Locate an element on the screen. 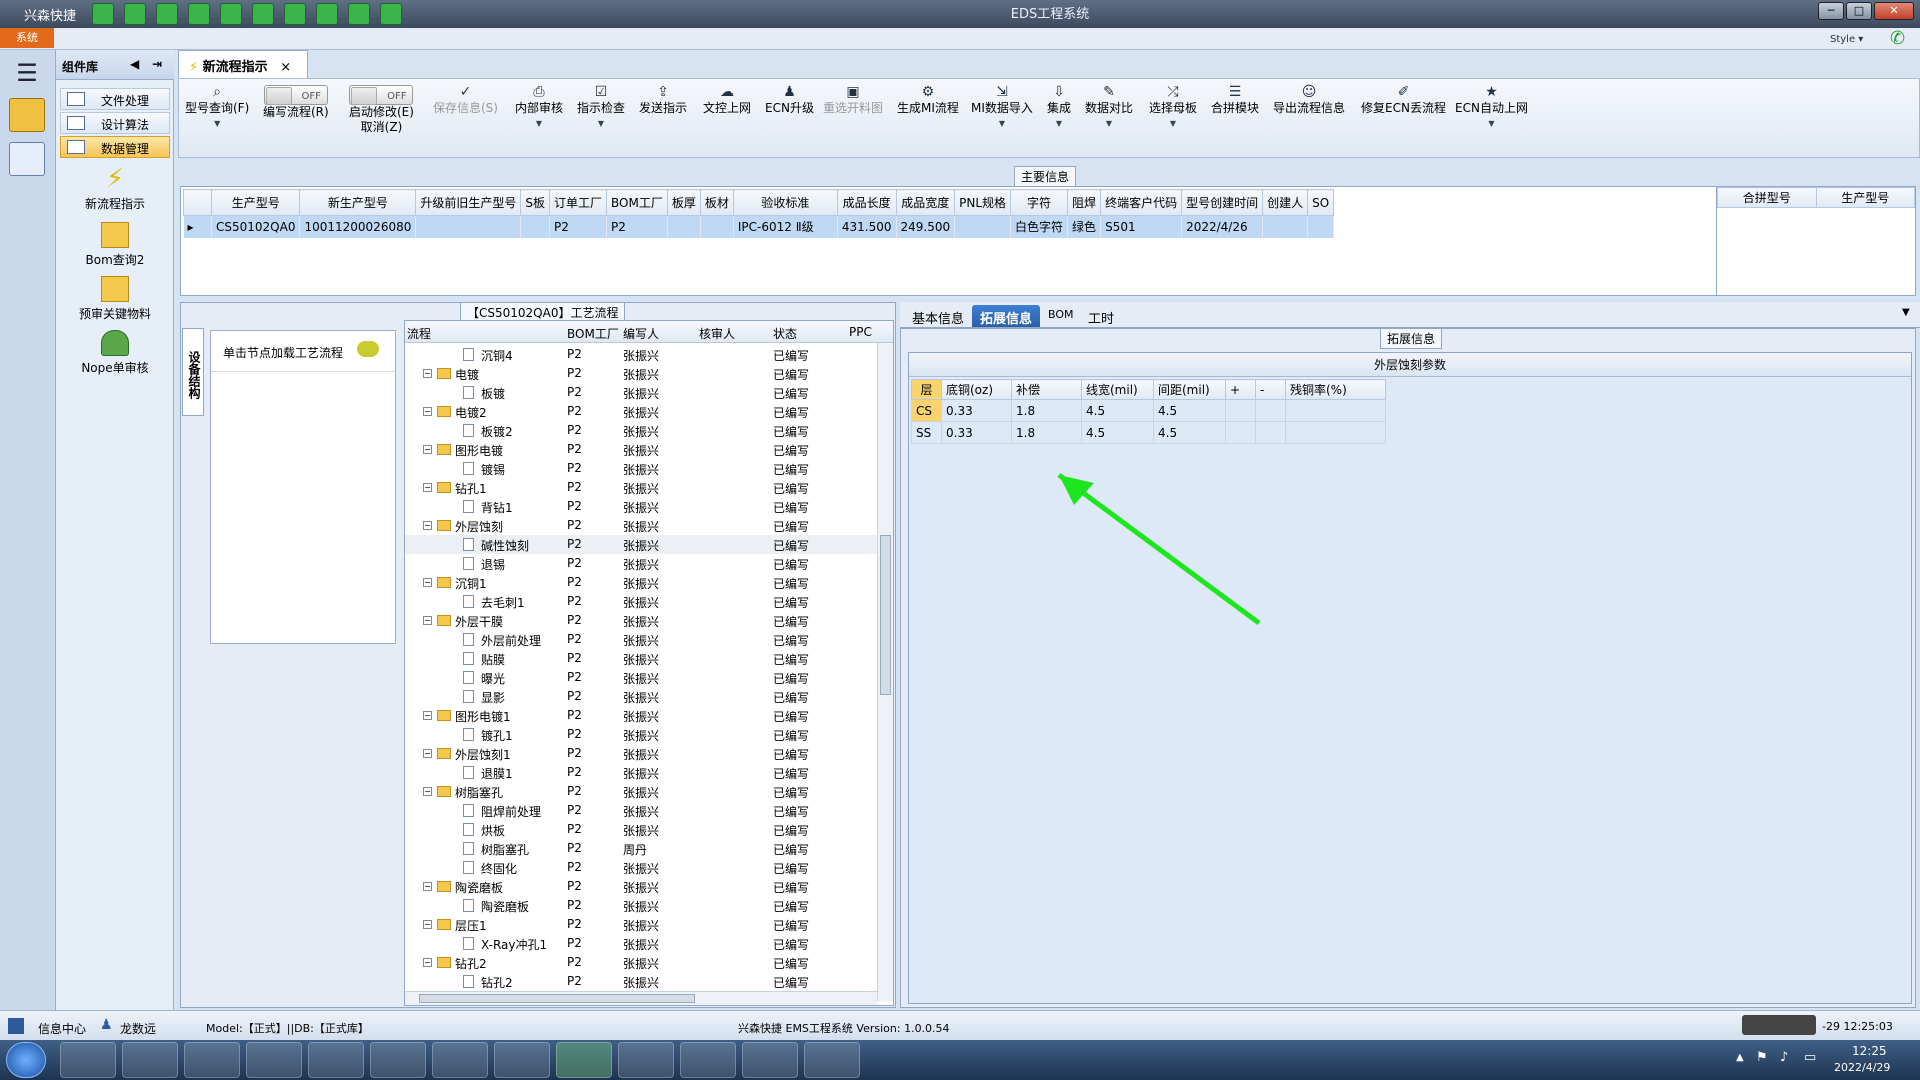  monitor-icon is located at coordinates (391, 14).